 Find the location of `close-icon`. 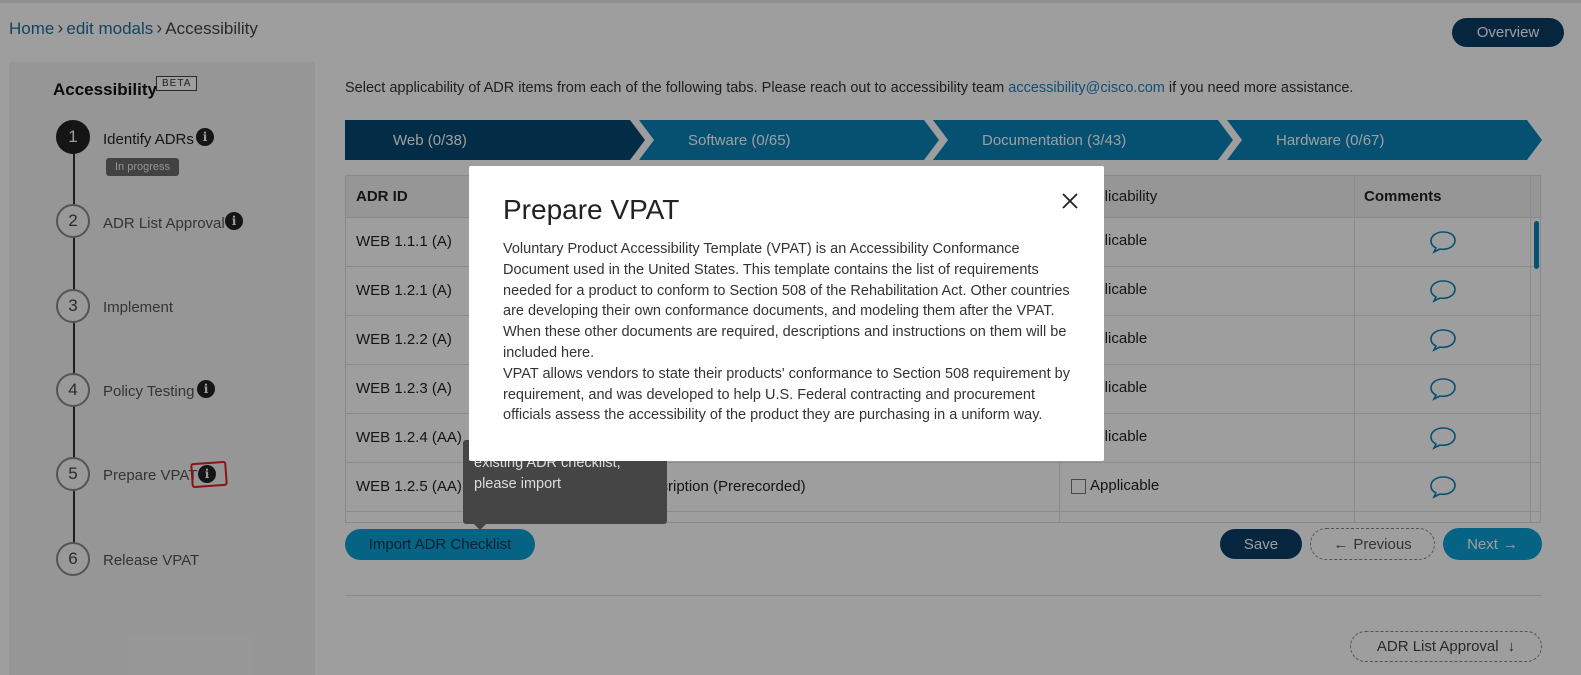

close-icon is located at coordinates (1070, 201).